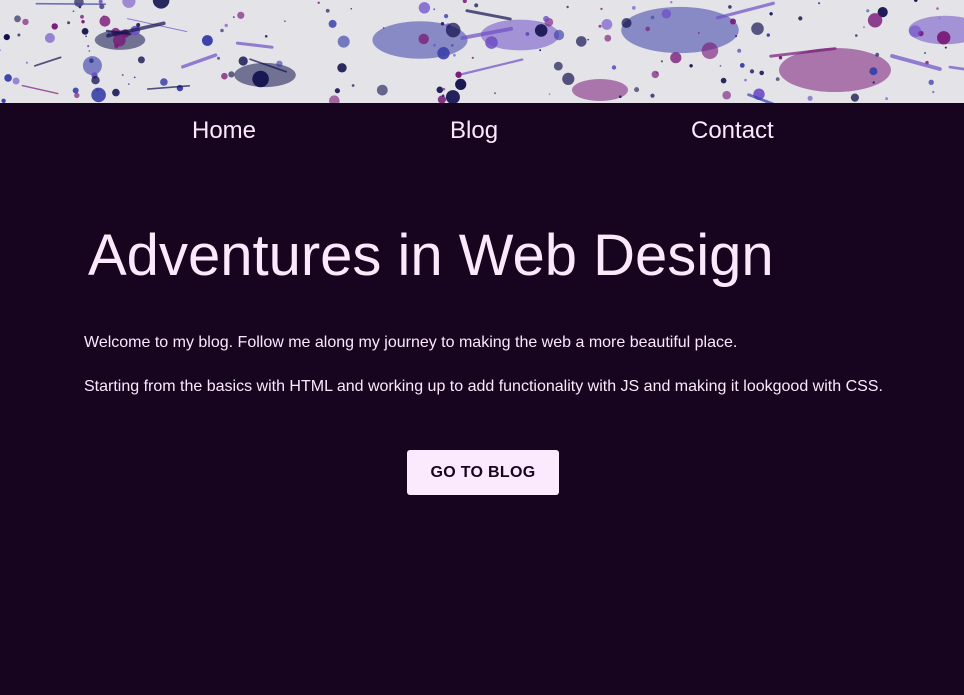  Describe the element at coordinates (224, 131) in the screenshot. I see `nav-link-home: Home` at that location.